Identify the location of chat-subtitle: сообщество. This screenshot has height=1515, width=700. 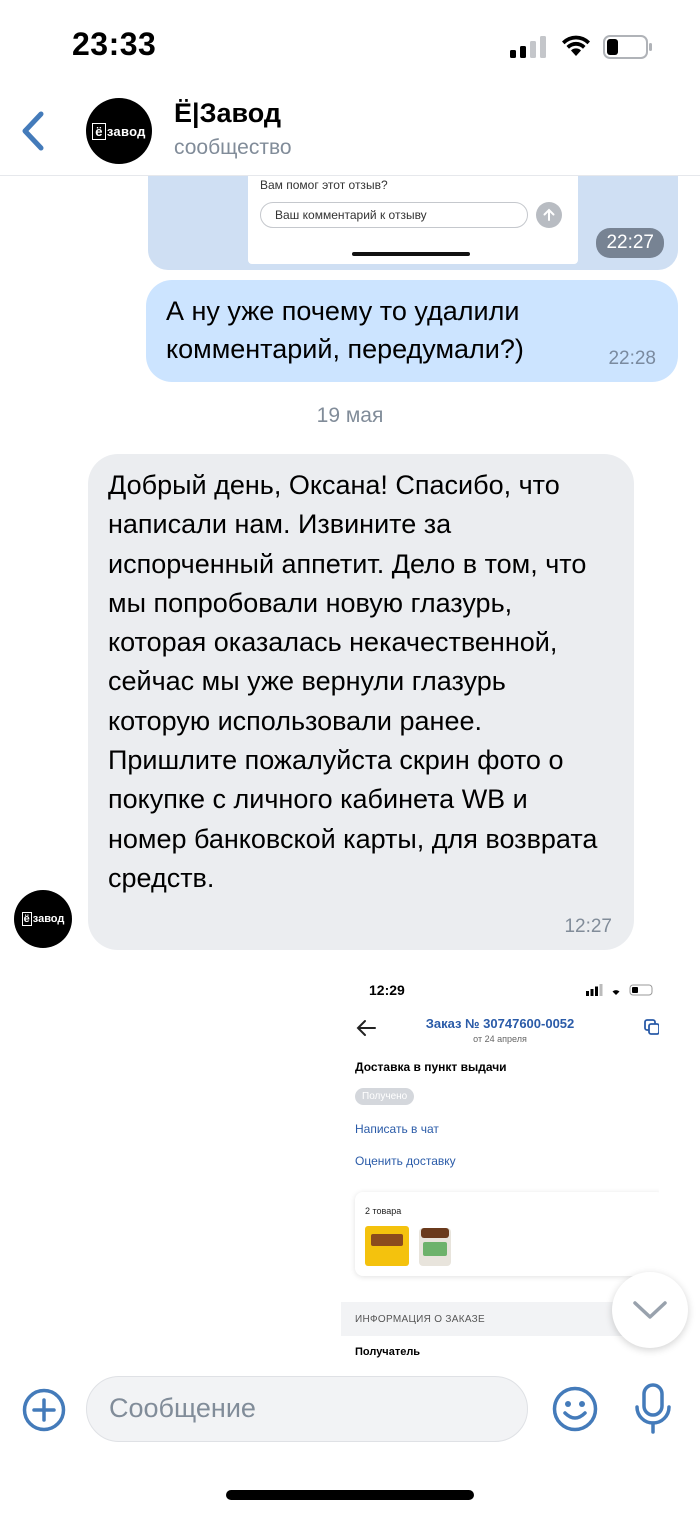
(233, 147).